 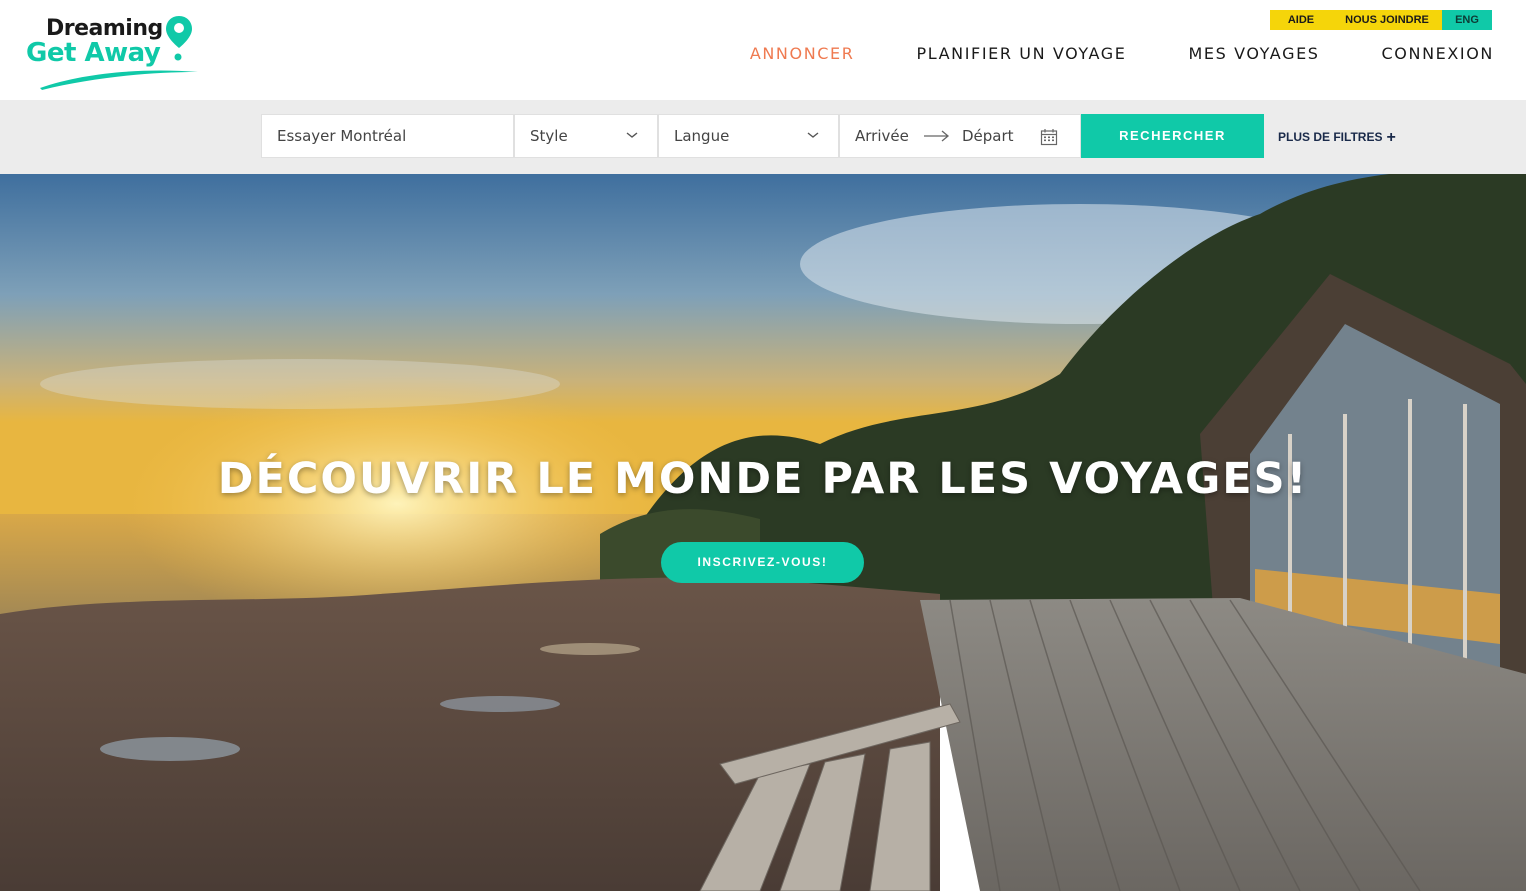 I want to click on location-pin-icon, so click(x=179, y=38).